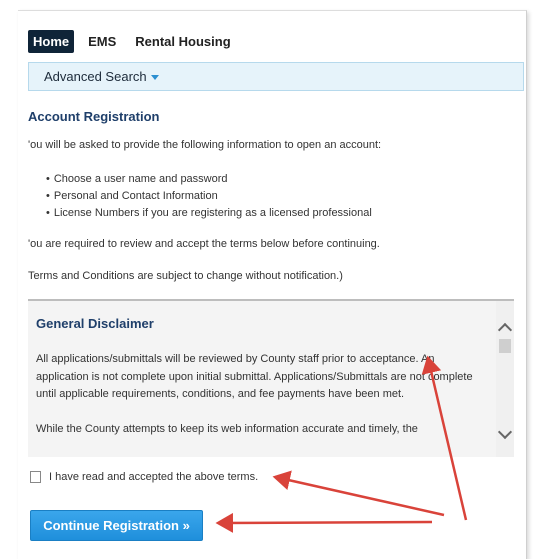  I want to click on scrollbar-thumb, so click(505, 346).